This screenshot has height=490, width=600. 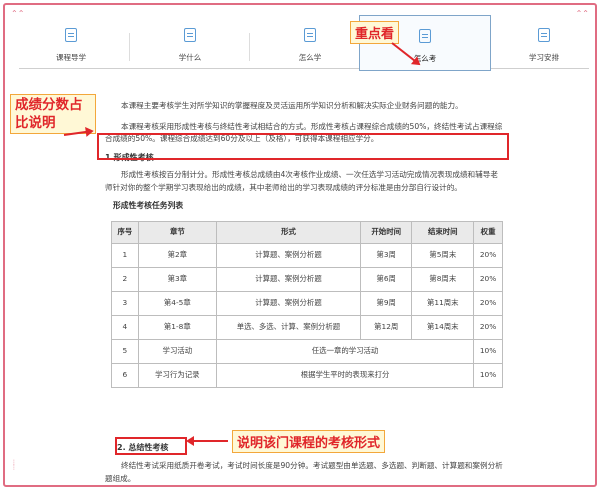 I want to click on tab-label: 学习安排, so click(x=544, y=57).